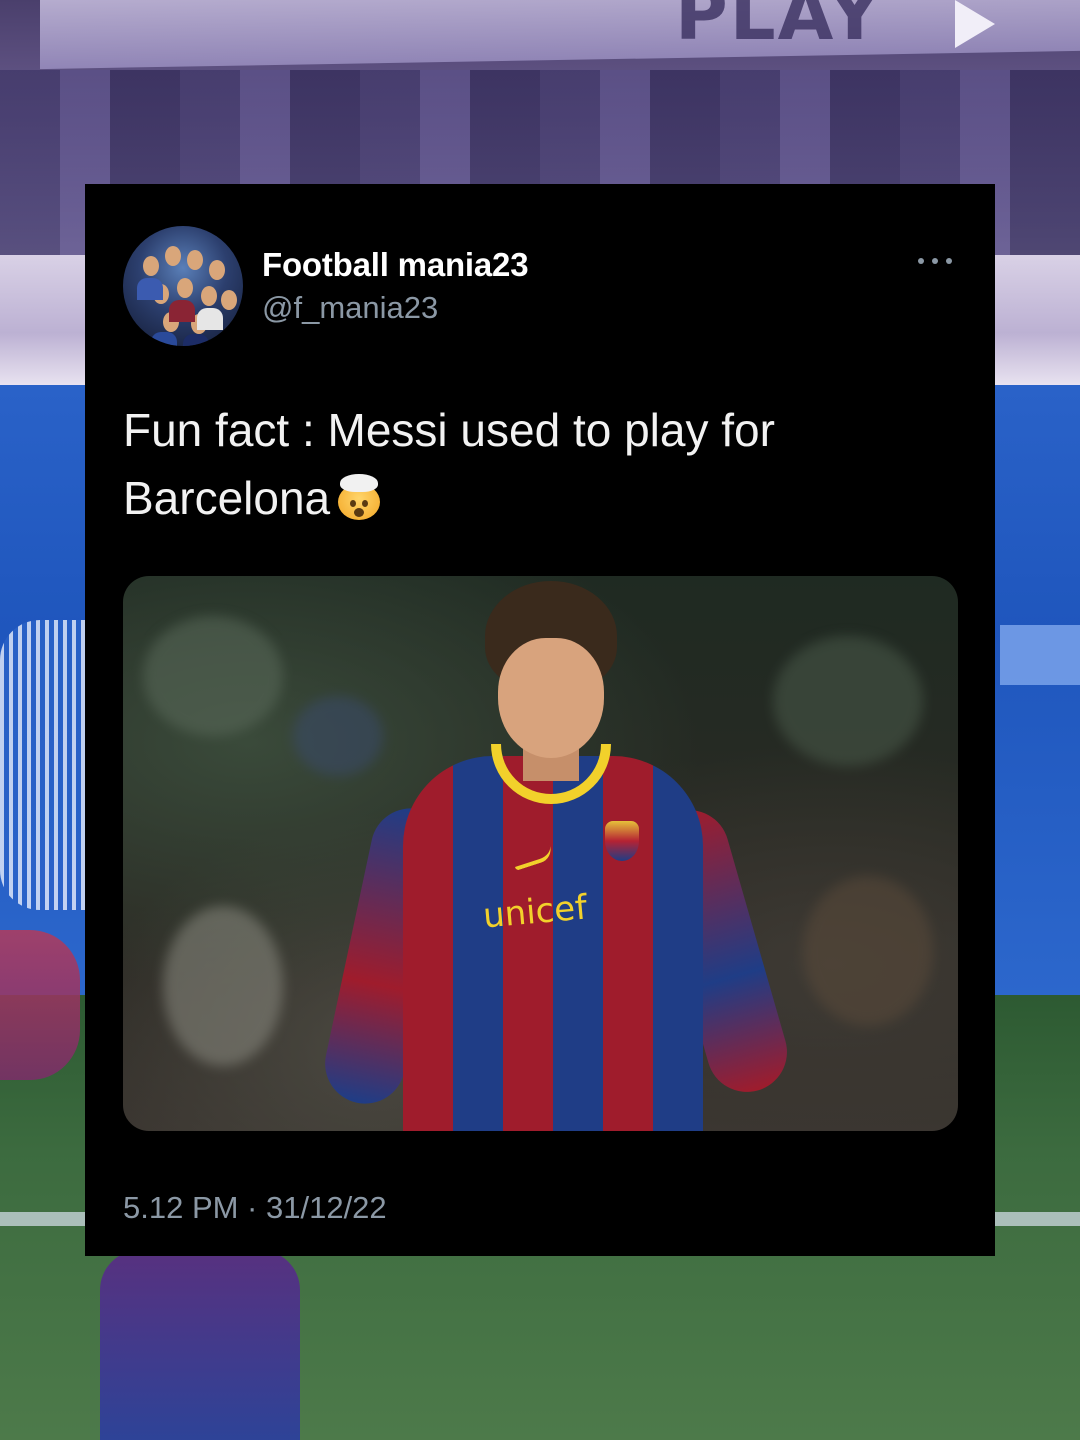 This screenshot has width=1080, height=1440. I want to click on board-logo-left, so click(42, 765).